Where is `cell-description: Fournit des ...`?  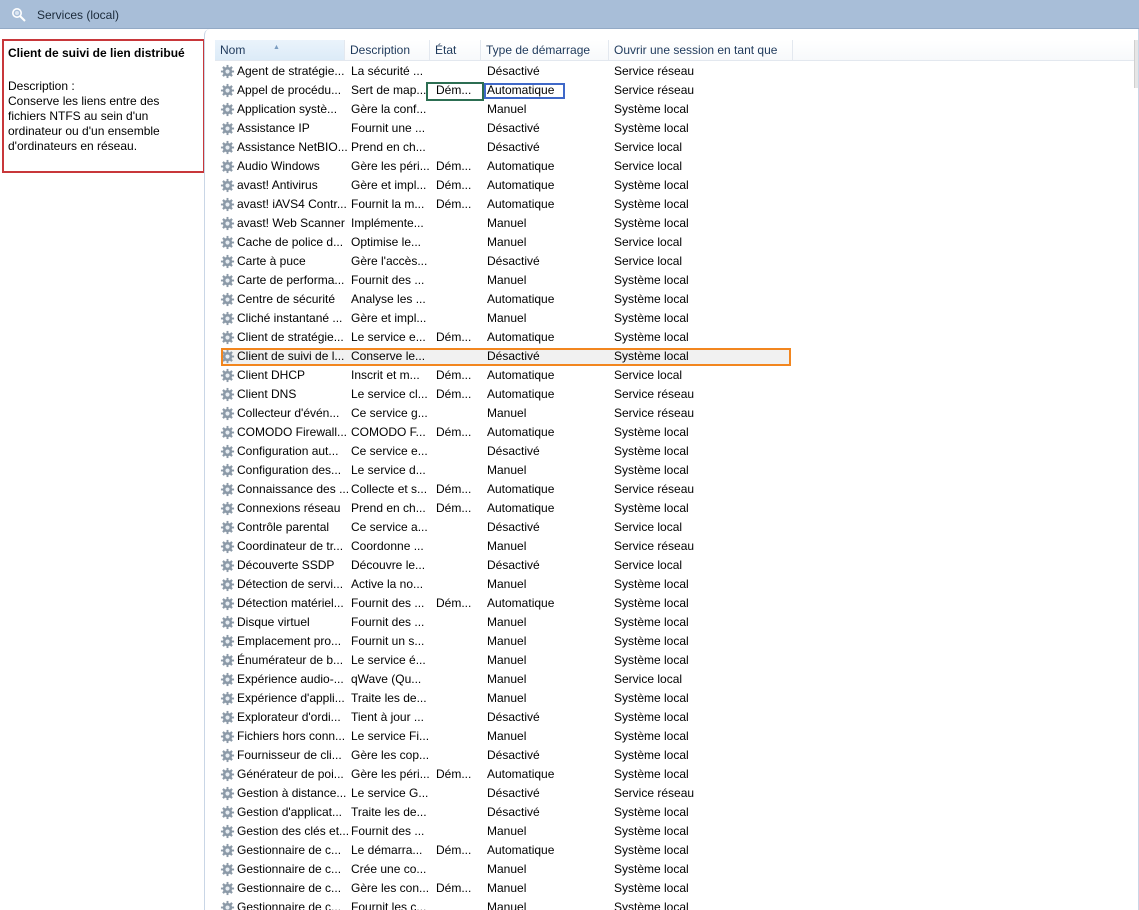 cell-description: Fournit des ... is located at coordinates (388, 622).